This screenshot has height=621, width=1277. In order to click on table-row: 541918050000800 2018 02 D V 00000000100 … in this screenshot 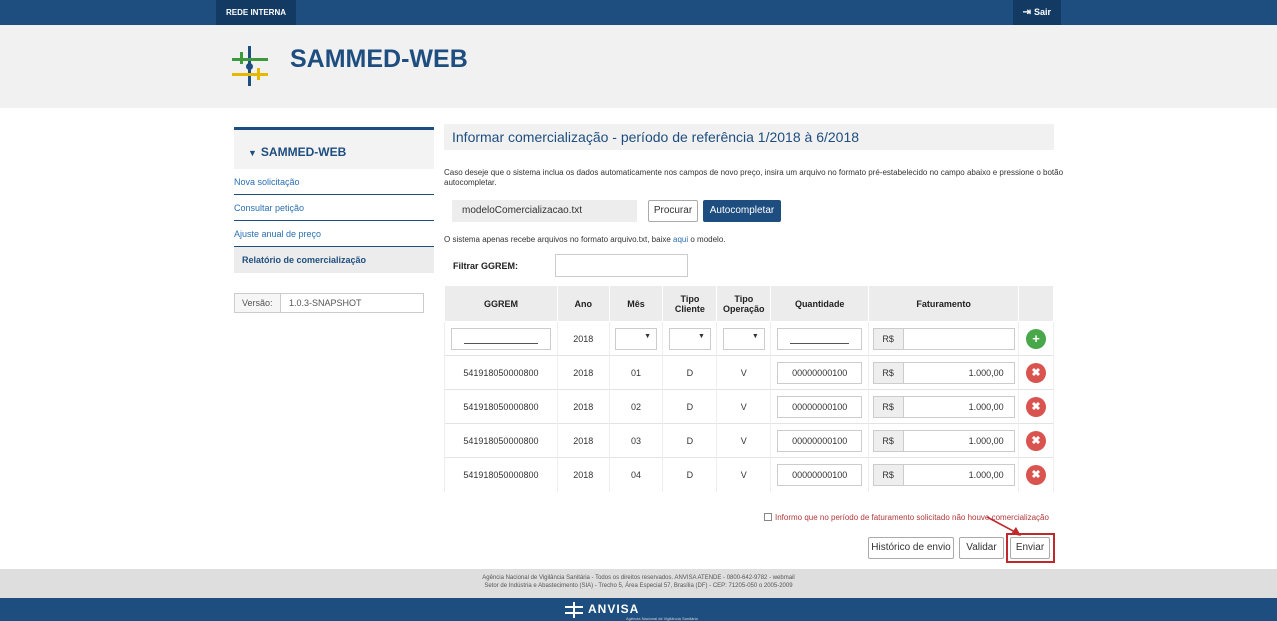, I will do `click(749, 406)`.